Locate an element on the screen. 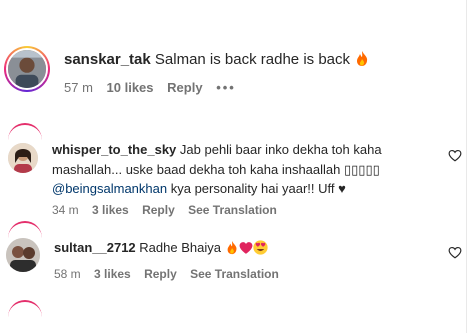 Image resolution: width=474 pixels, height=333 pixels. comment-2-reply-button: Reply is located at coordinates (158, 210).